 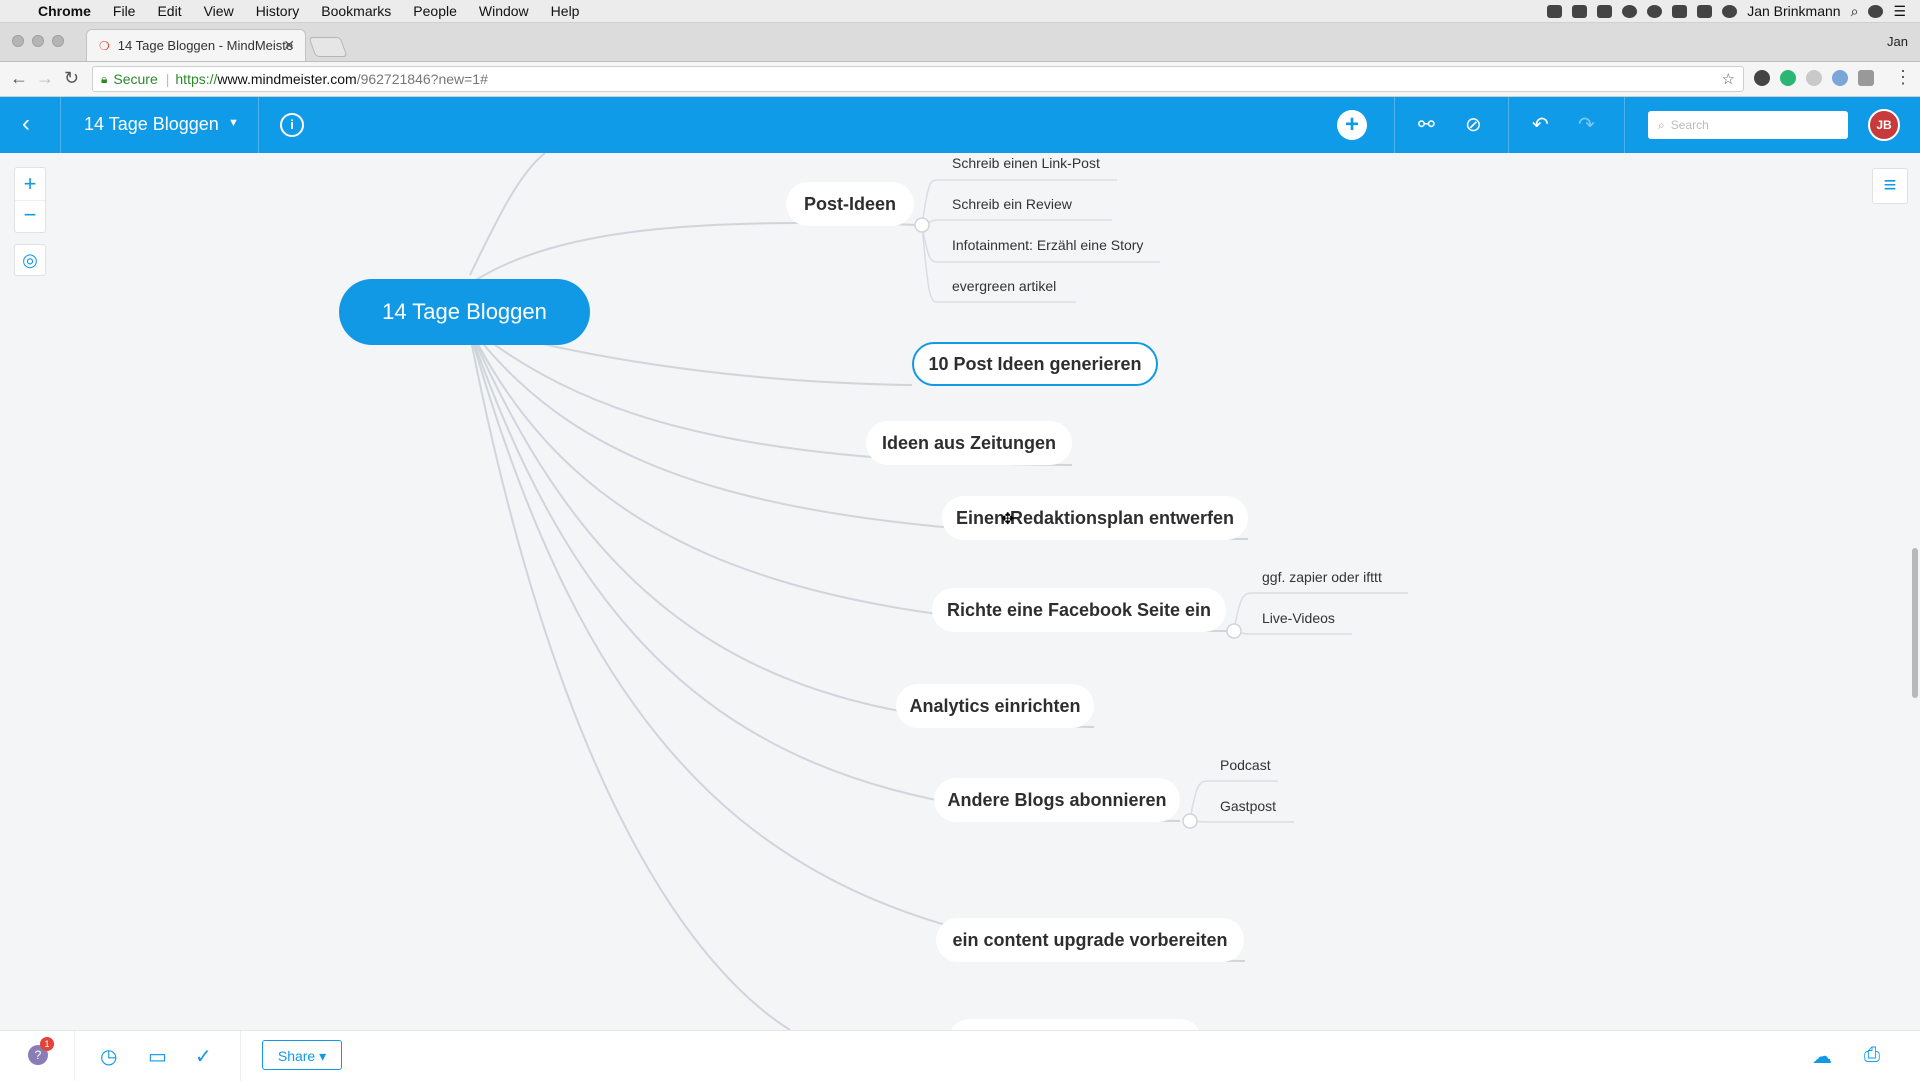 What do you see at coordinates (504, 11) in the screenshot?
I see `menu-window: Window` at bounding box center [504, 11].